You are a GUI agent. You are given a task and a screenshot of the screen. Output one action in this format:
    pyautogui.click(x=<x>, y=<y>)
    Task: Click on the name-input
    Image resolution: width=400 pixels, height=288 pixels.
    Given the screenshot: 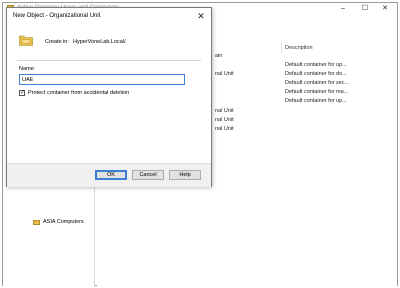 What is the action you would take?
    pyautogui.click(x=102, y=79)
    